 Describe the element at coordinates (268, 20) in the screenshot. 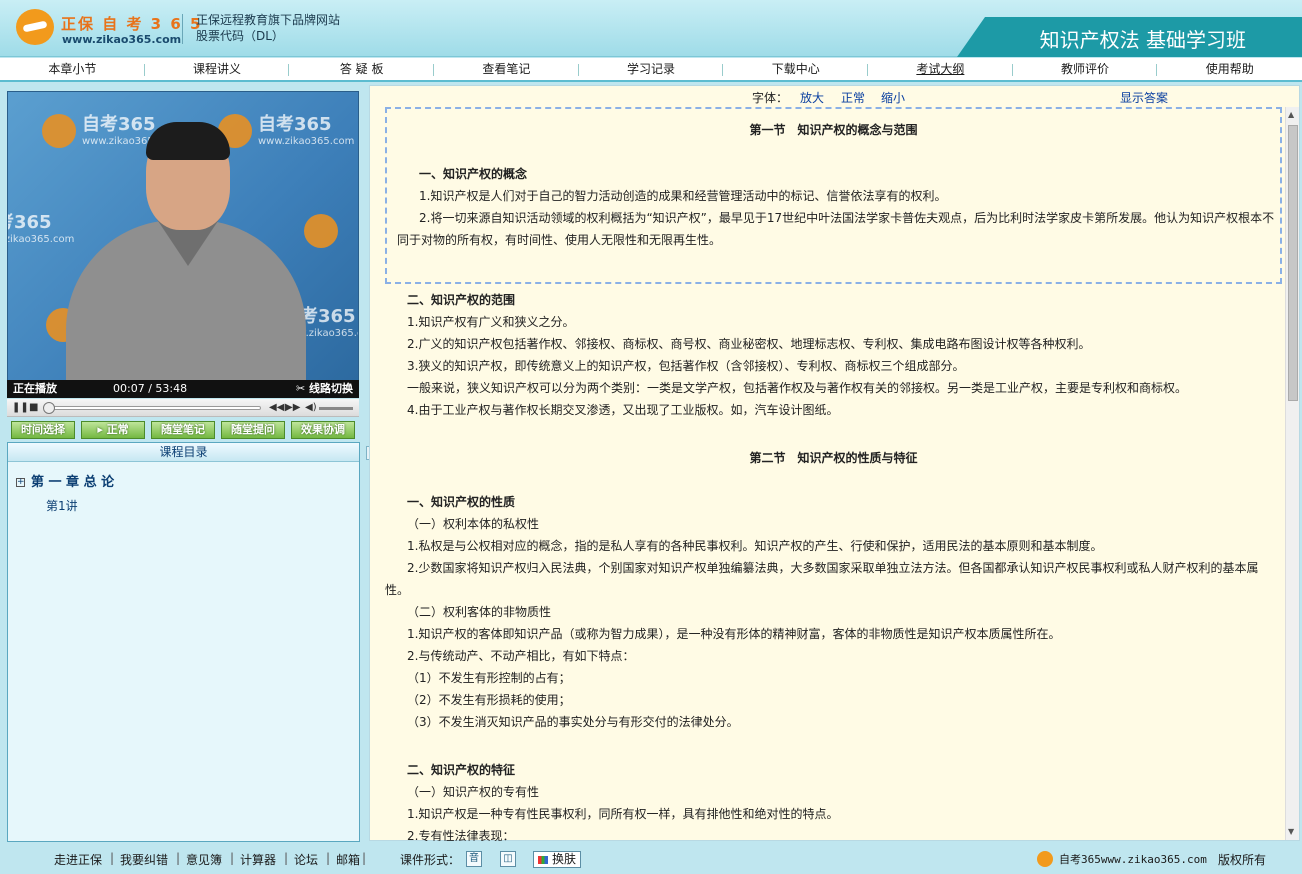

I see `tagline-line-1: 正保远程教育旗下品牌网站` at that location.